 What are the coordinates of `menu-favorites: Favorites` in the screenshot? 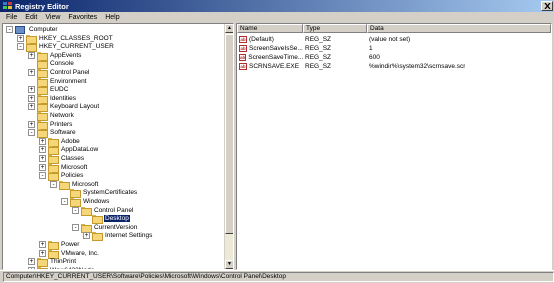 It's located at (82, 17).